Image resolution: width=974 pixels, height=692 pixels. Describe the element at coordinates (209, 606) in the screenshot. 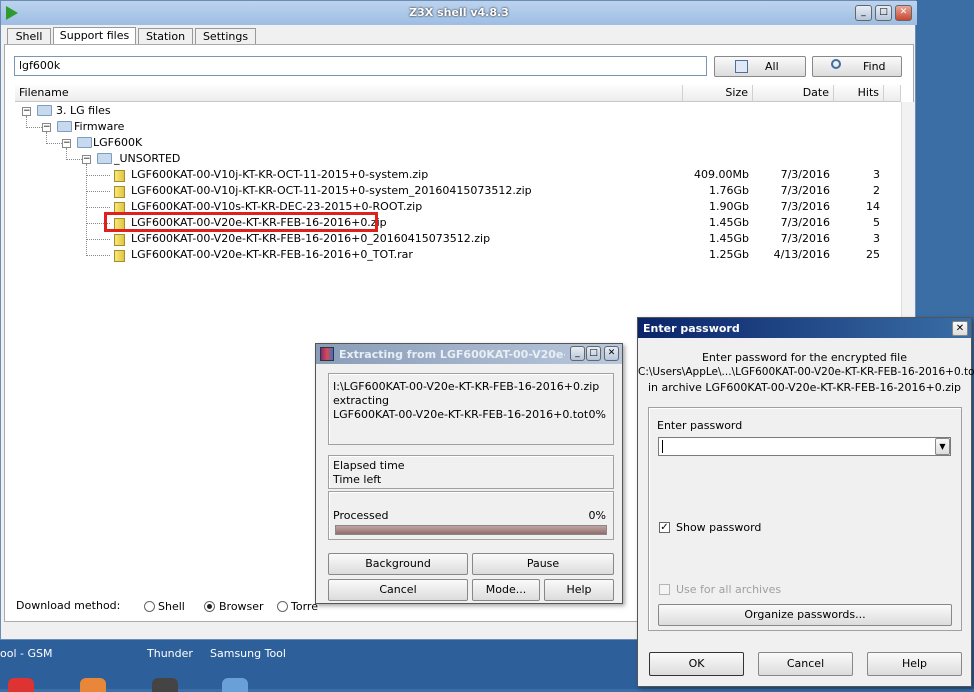

I see `radio-browser` at that location.